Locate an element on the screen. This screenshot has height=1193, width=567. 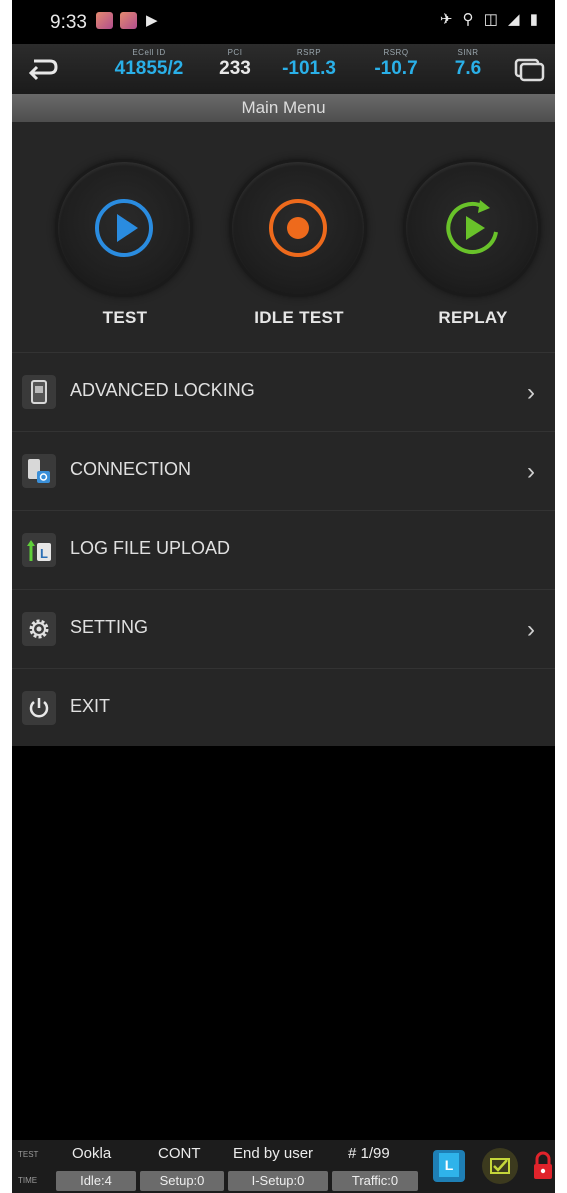
idle-test-action: IDLE TEST is located at coordinates (299, 252).